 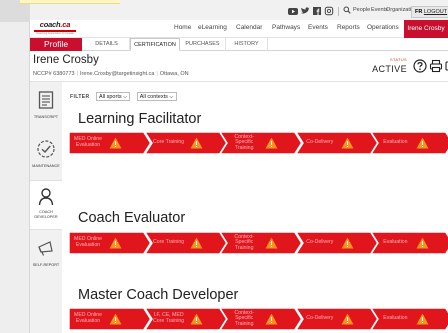 What do you see at coordinates (46, 265) in the screenshot?
I see `sidenav-self-report-label: SELF-REPORT` at bounding box center [46, 265].